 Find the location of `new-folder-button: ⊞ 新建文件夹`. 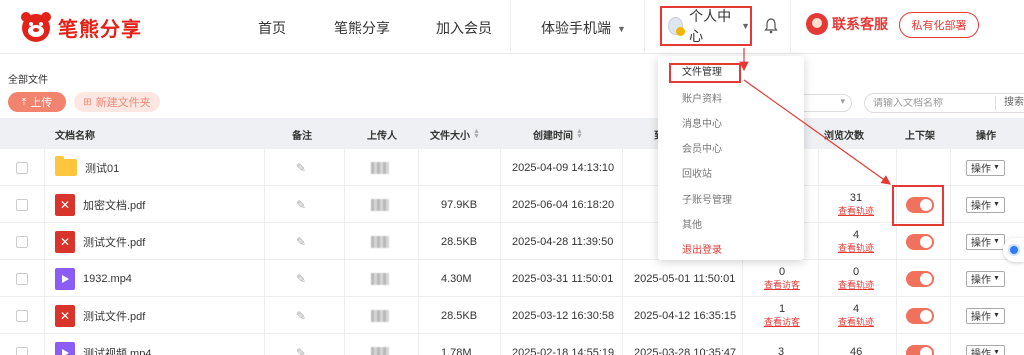

new-folder-button: ⊞ 新建文件夹 is located at coordinates (117, 102).